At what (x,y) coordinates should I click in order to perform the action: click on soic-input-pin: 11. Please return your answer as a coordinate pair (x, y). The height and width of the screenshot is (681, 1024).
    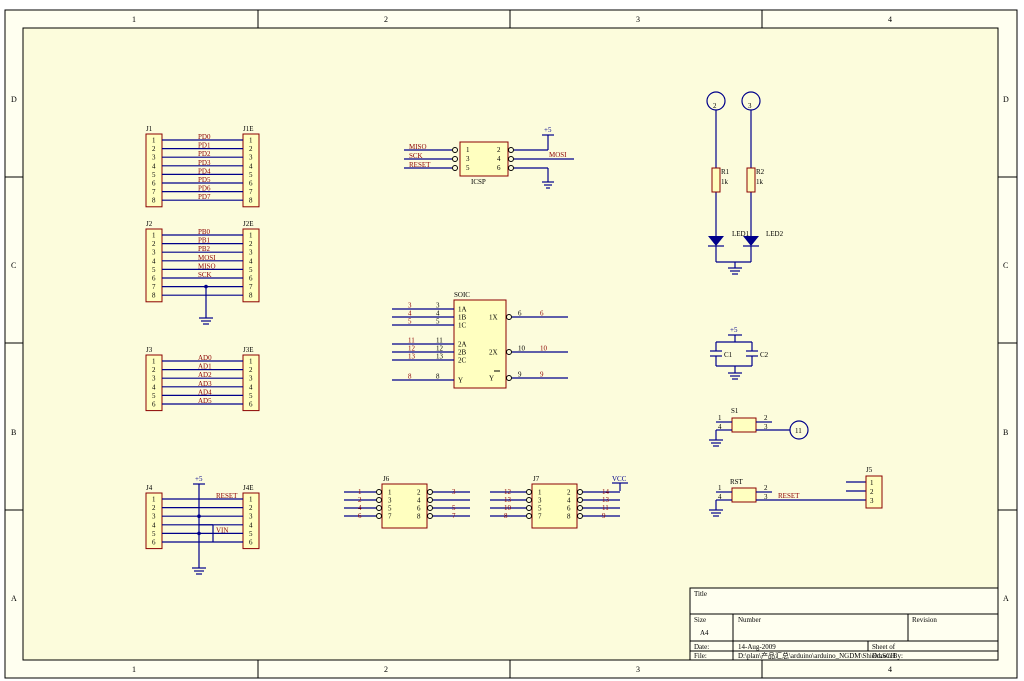
    Looking at the image, I should click on (439, 341).